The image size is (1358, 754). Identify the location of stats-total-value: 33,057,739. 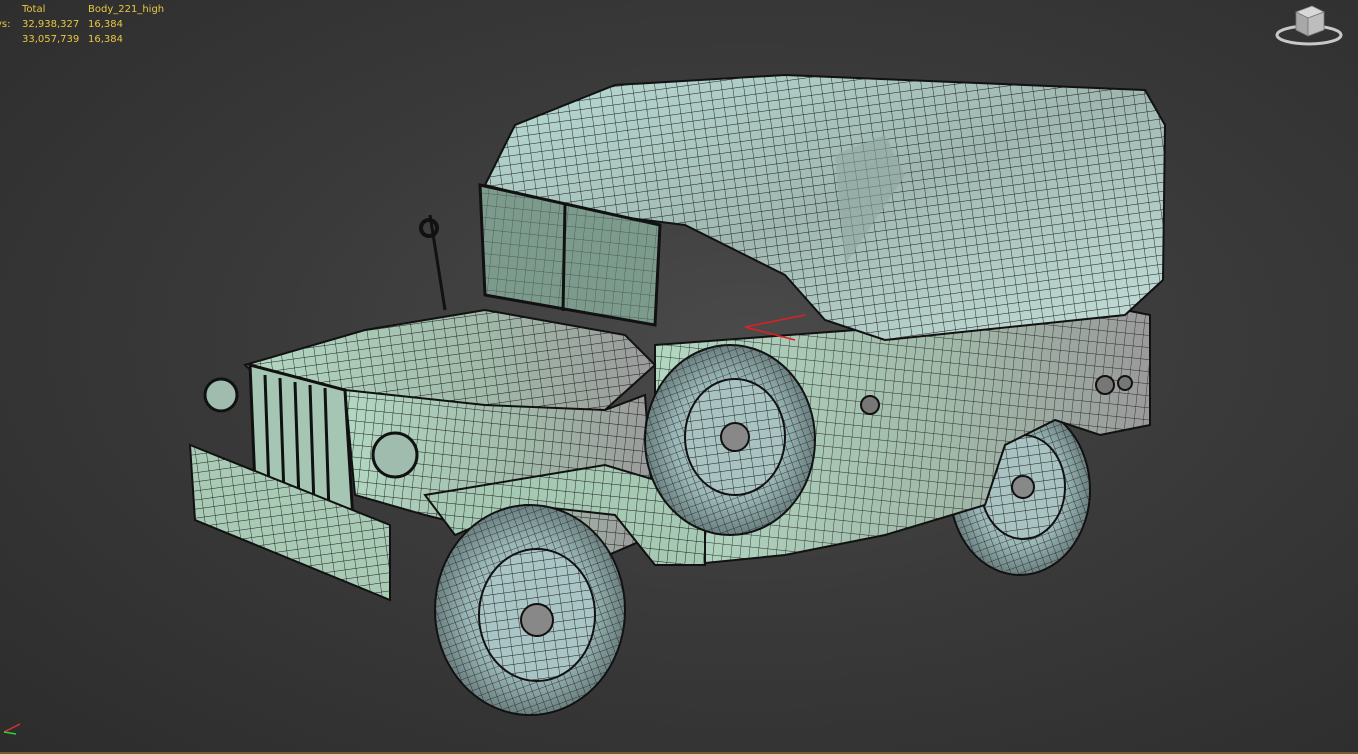
(51, 39).